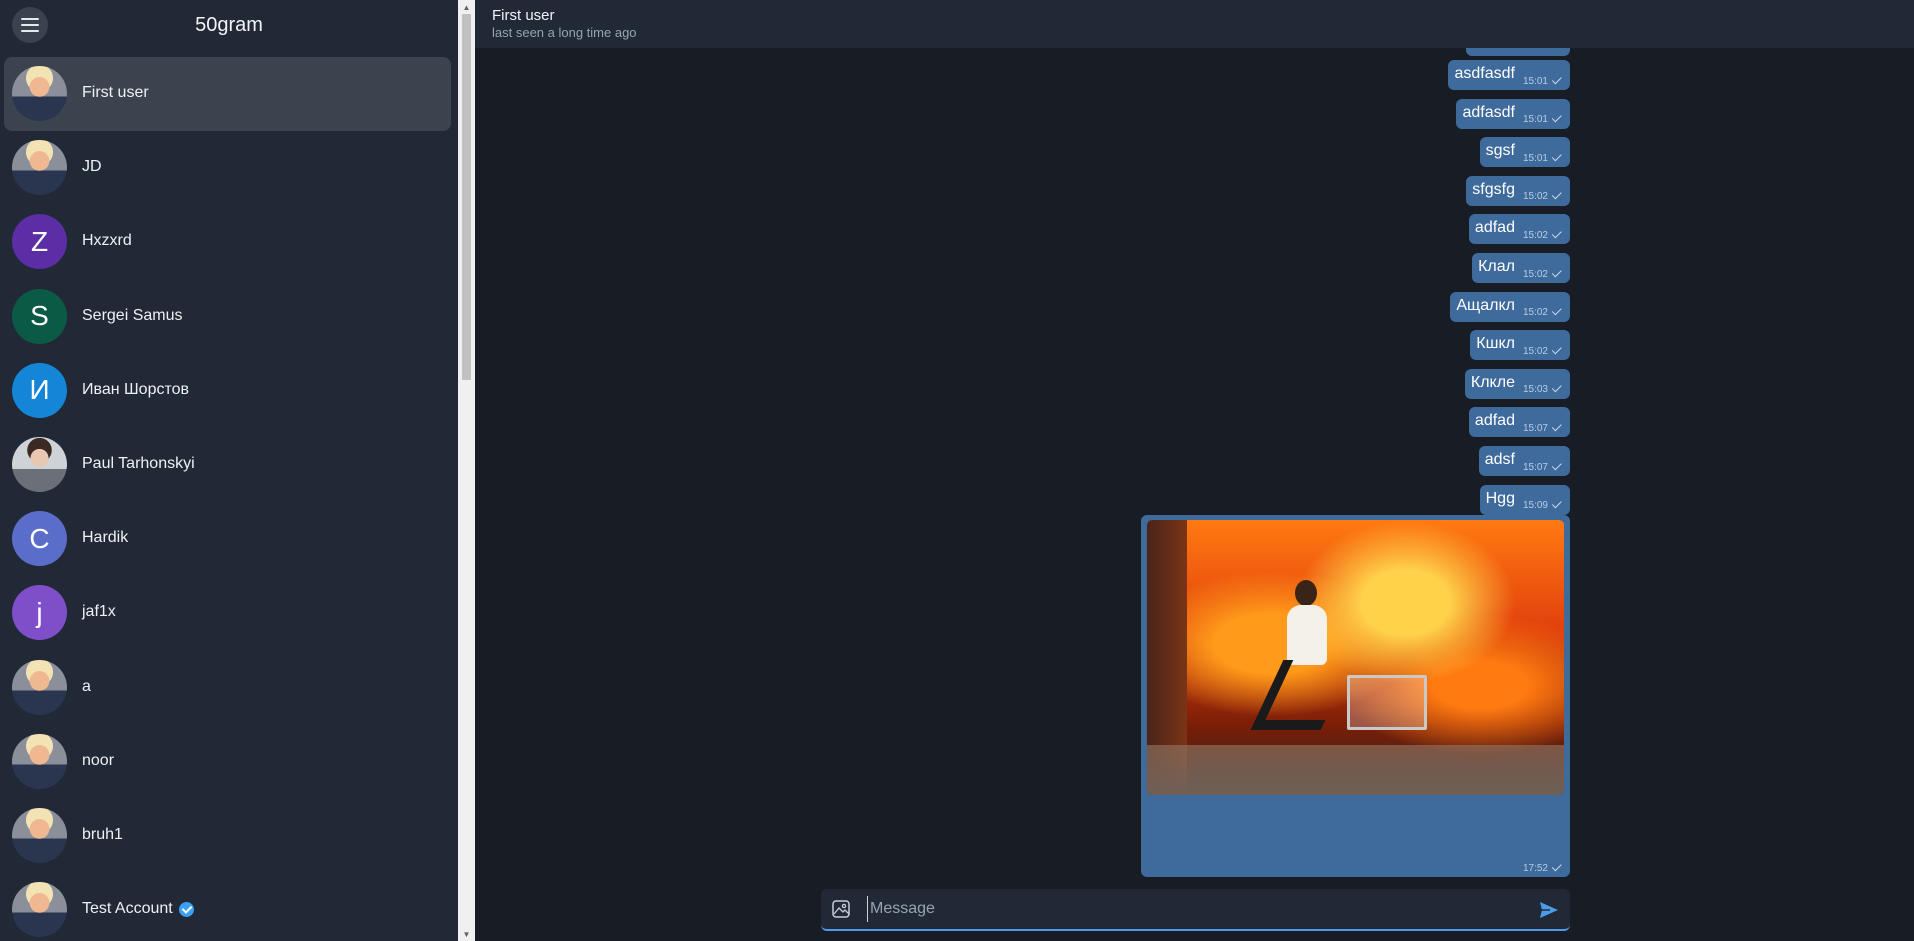  I want to click on message-time: 15:09, so click(1535, 506).